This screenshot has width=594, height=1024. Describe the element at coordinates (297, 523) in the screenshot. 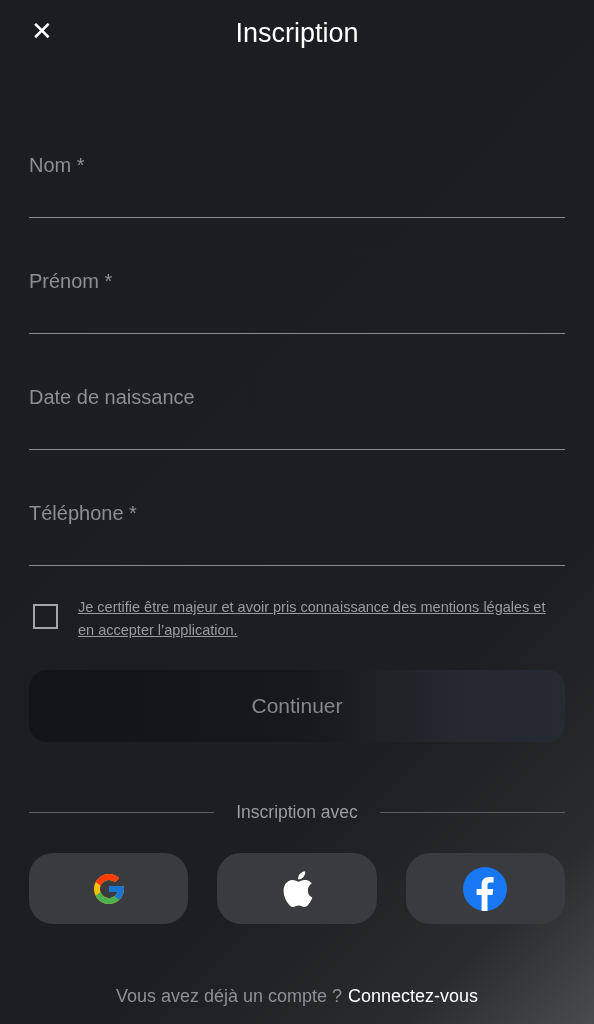

I see `input-field: Téléphone *` at that location.